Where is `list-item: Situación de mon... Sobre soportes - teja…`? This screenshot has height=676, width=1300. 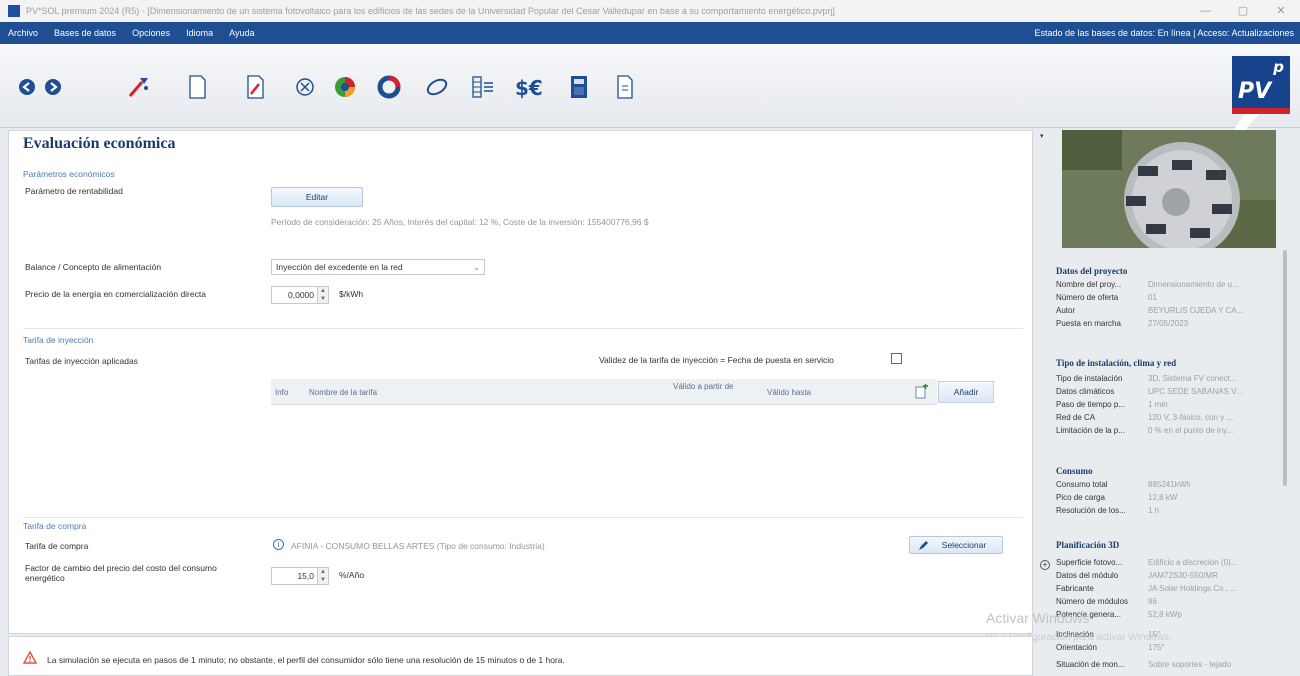 list-item: Situación de mon... Sobre soportes - teja… is located at coordinates (1144, 664).